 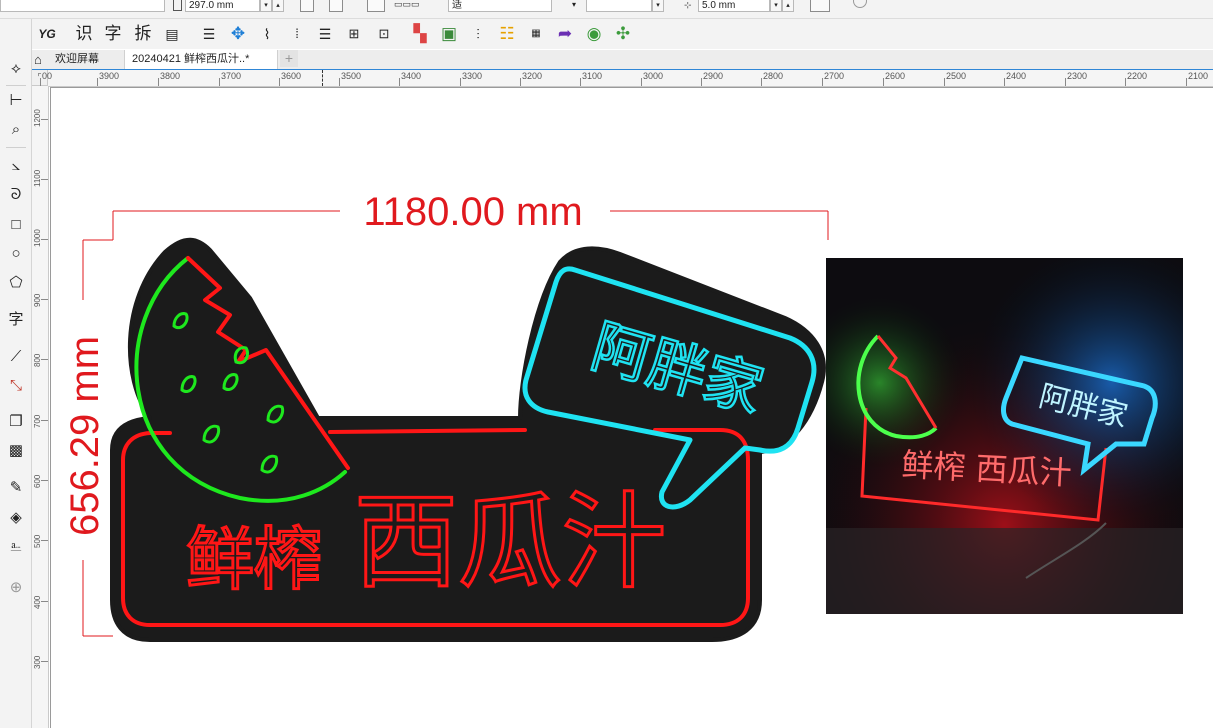 I want to click on height-dimension: 656.29 mm, so click(x=88, y=438).